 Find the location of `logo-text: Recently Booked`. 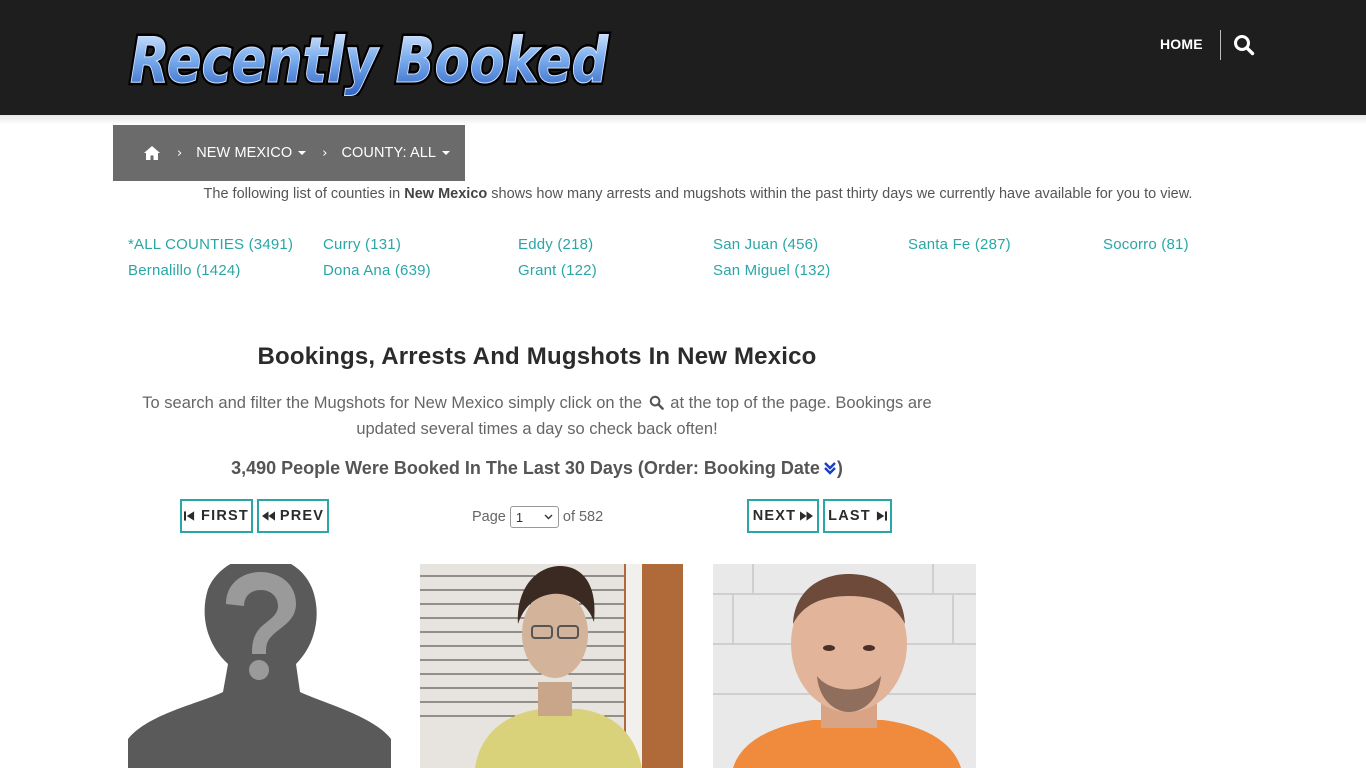

logo-text: Recently Booked is located at coordinates (369, 60).